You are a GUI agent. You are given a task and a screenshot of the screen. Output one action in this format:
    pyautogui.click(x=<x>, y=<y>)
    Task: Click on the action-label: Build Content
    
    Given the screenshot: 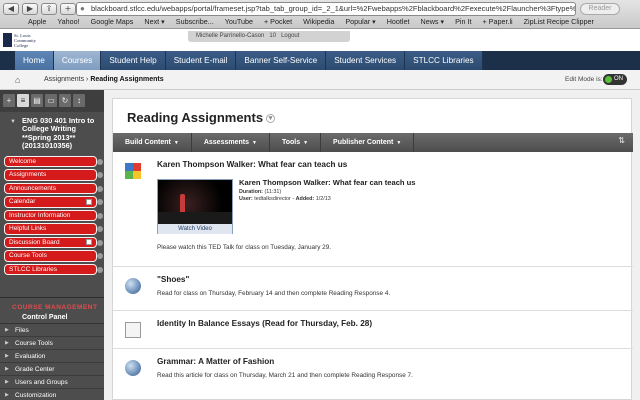 What is the action you would take?
    pyautogui.click(x=148, y=142)
    